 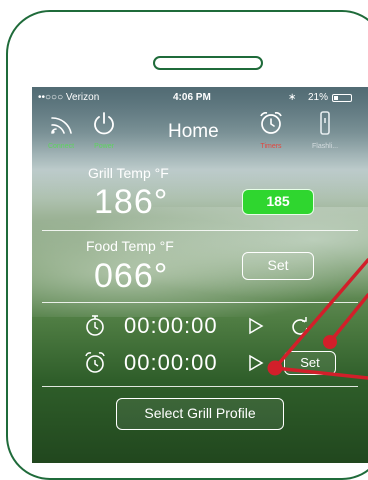 I want to click on annotation-pointer, so click(x=317, y=319).